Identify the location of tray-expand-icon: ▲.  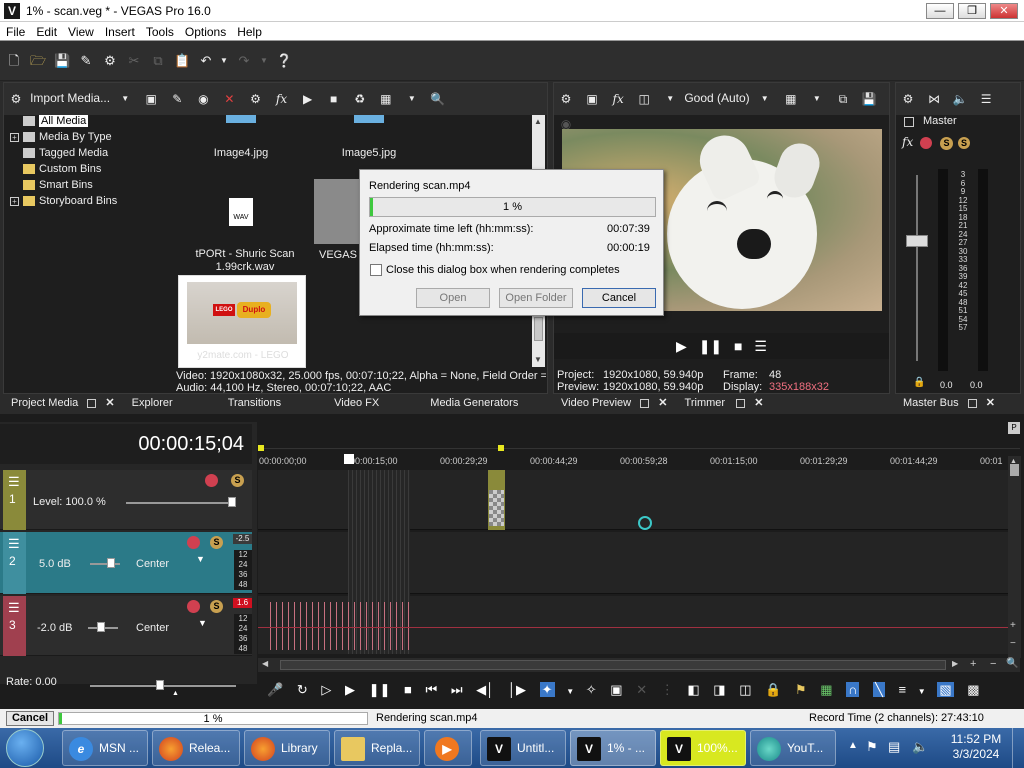
(853, 745).